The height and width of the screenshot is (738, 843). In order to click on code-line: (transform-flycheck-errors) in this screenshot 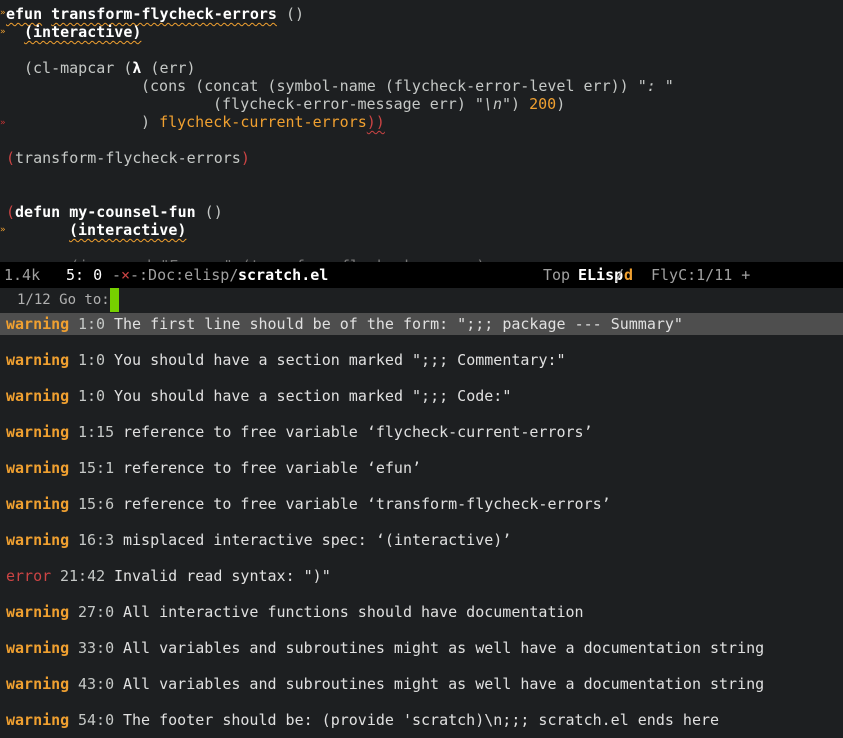, I will do `click(128, 158)`.